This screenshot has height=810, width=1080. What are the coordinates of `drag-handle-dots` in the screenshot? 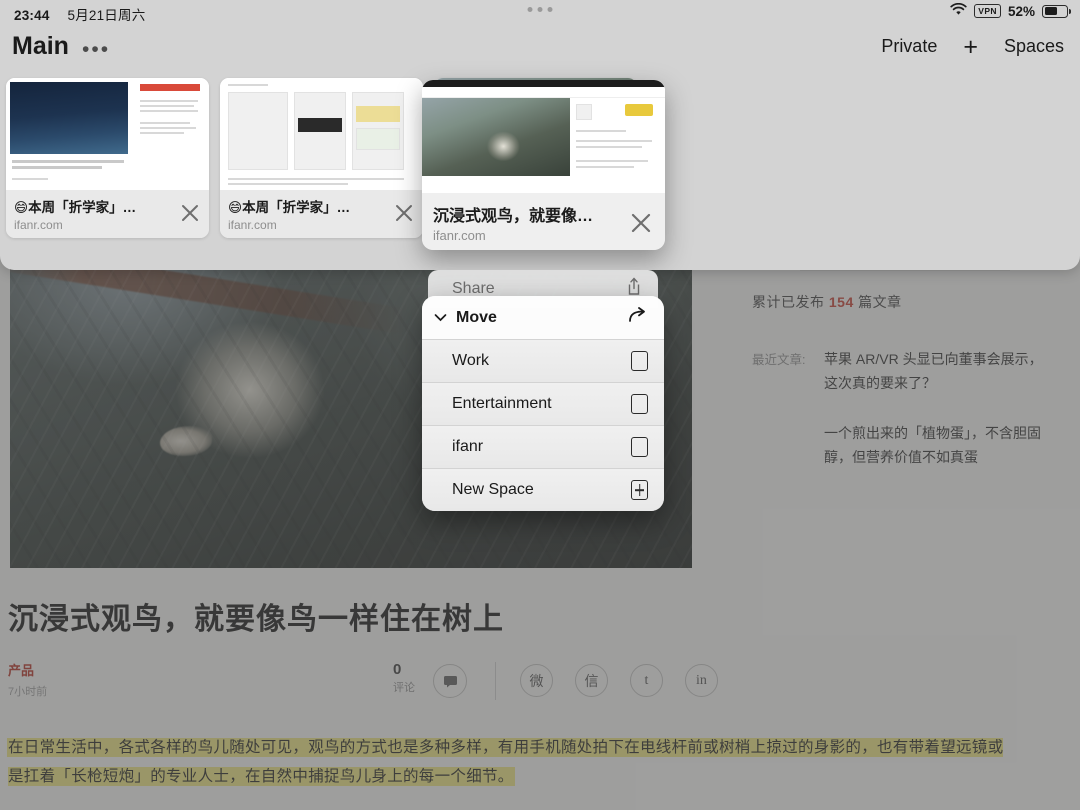 It's located at (540, 9).